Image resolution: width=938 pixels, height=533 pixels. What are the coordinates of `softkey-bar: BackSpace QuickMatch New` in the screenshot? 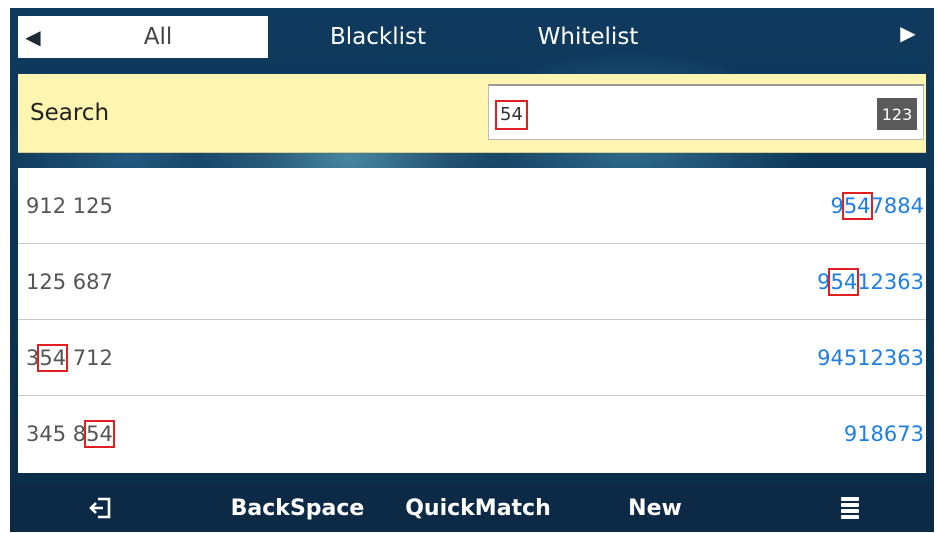 It's located at (472, 508).